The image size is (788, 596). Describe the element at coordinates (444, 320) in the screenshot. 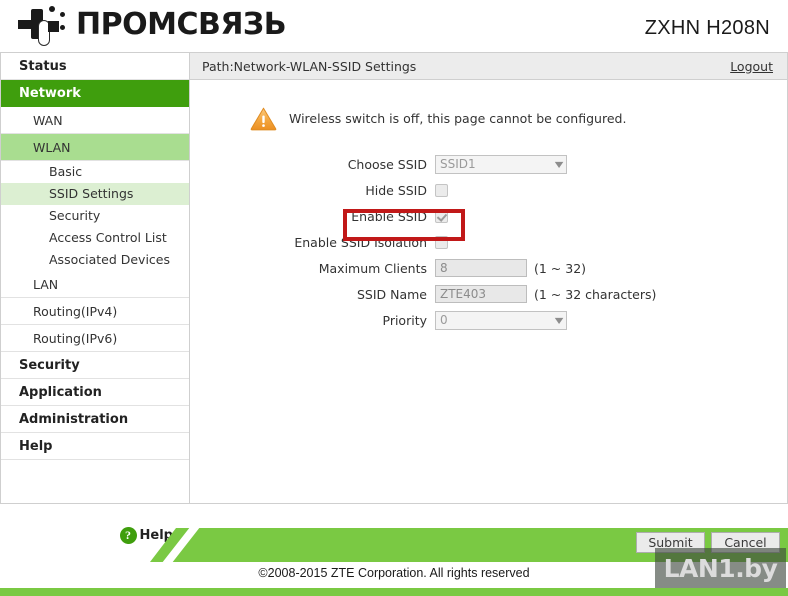

I see `priority-value: 0` at that location.